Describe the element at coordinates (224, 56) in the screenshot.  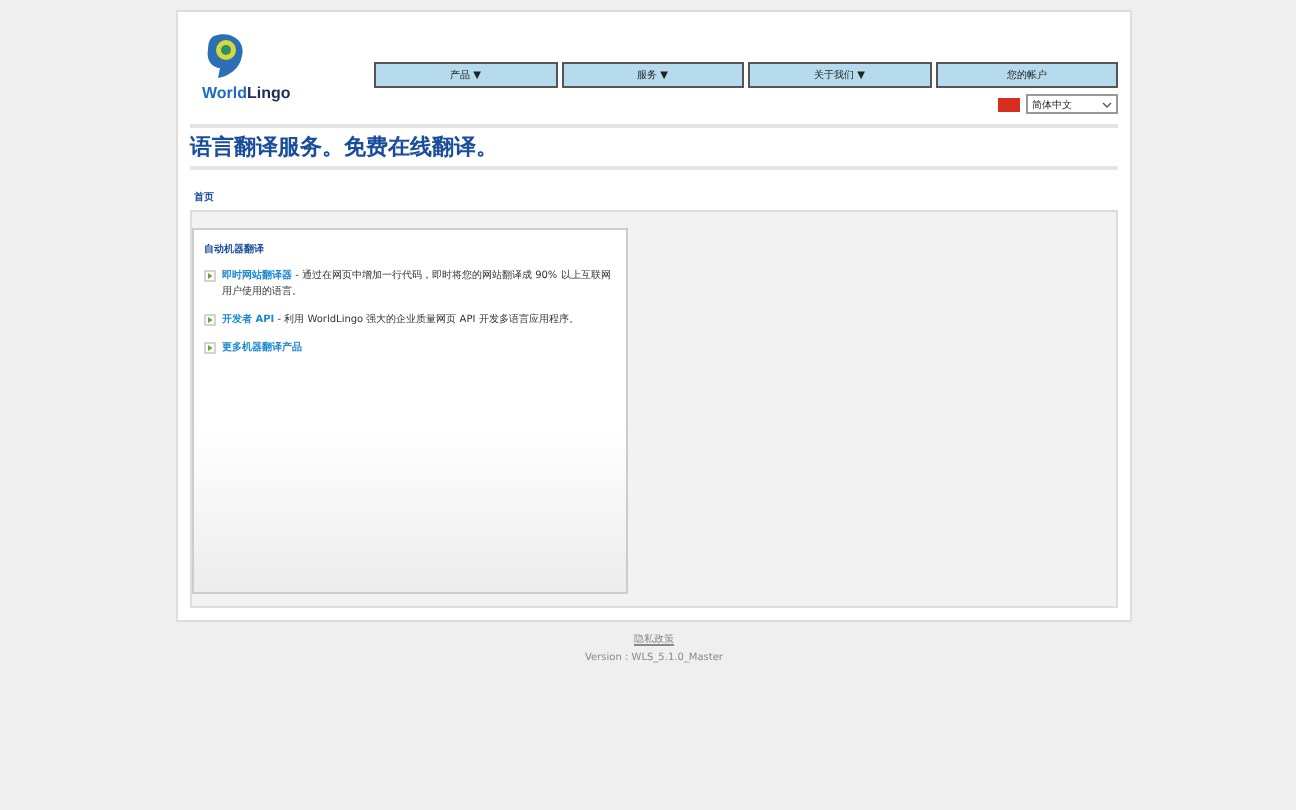
I see `head-swirl-logo-icon` at that location.